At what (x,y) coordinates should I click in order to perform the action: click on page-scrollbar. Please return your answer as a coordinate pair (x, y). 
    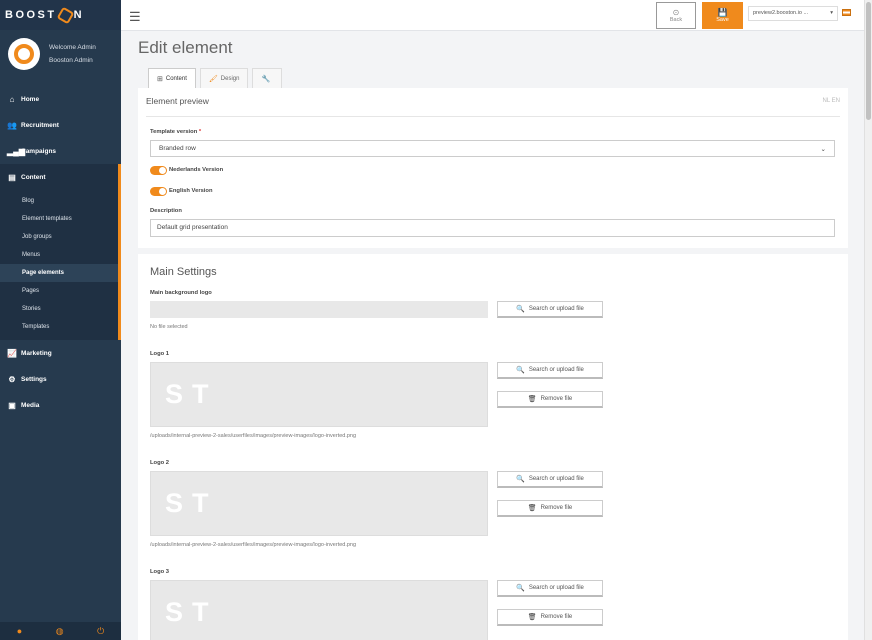
    Looking at the image, I should click on (868, 320).